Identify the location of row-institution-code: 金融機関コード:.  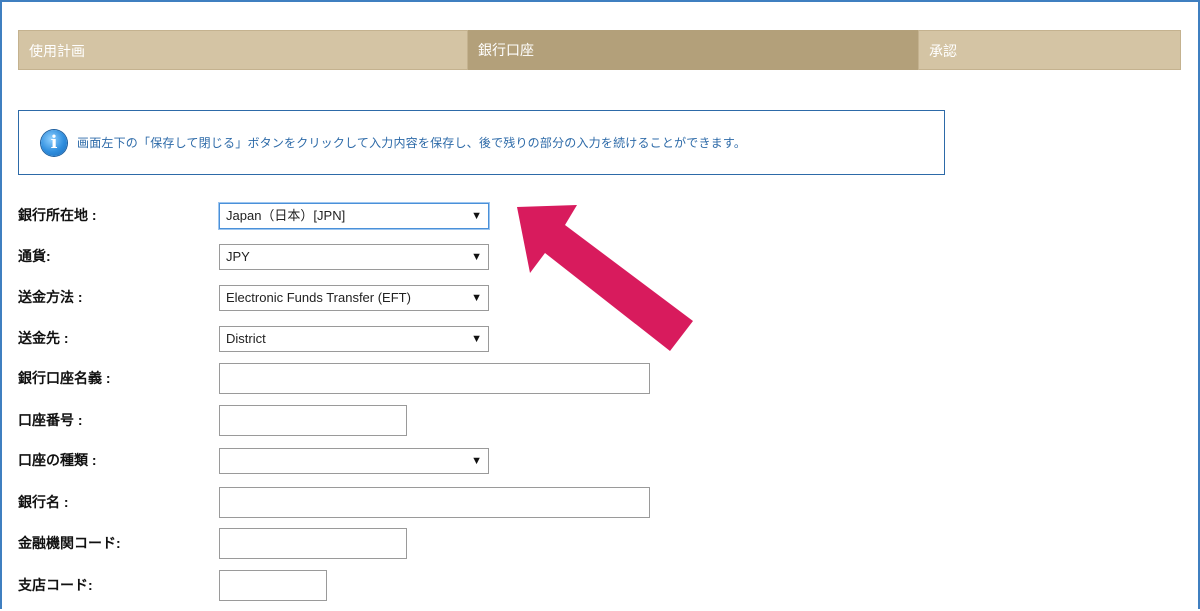
(218, 543).